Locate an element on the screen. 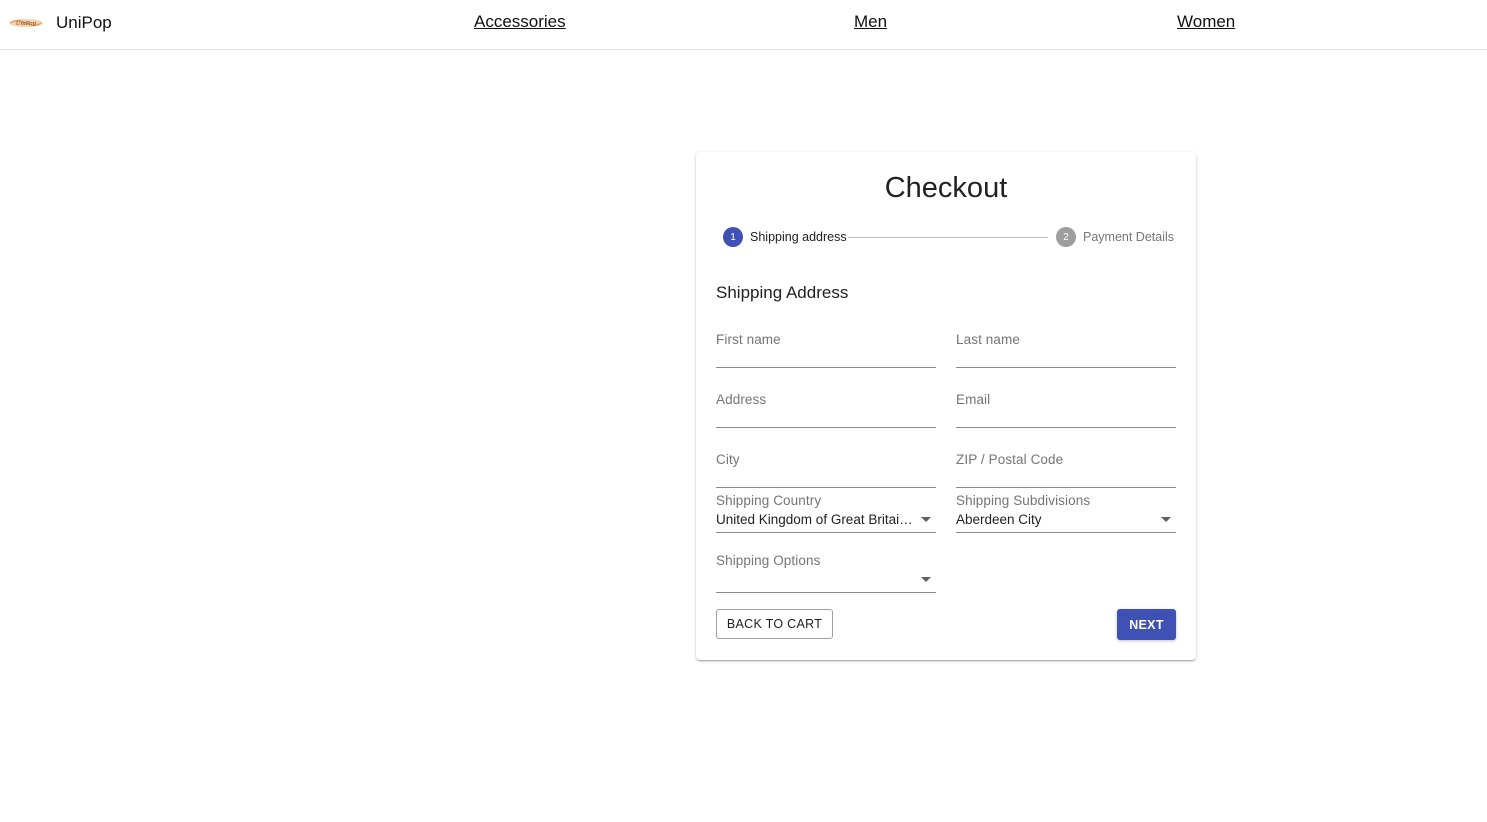 The height and width of the screenshot is (822, 1487). nav-link-men: Men is located at coordinates (870, 22).